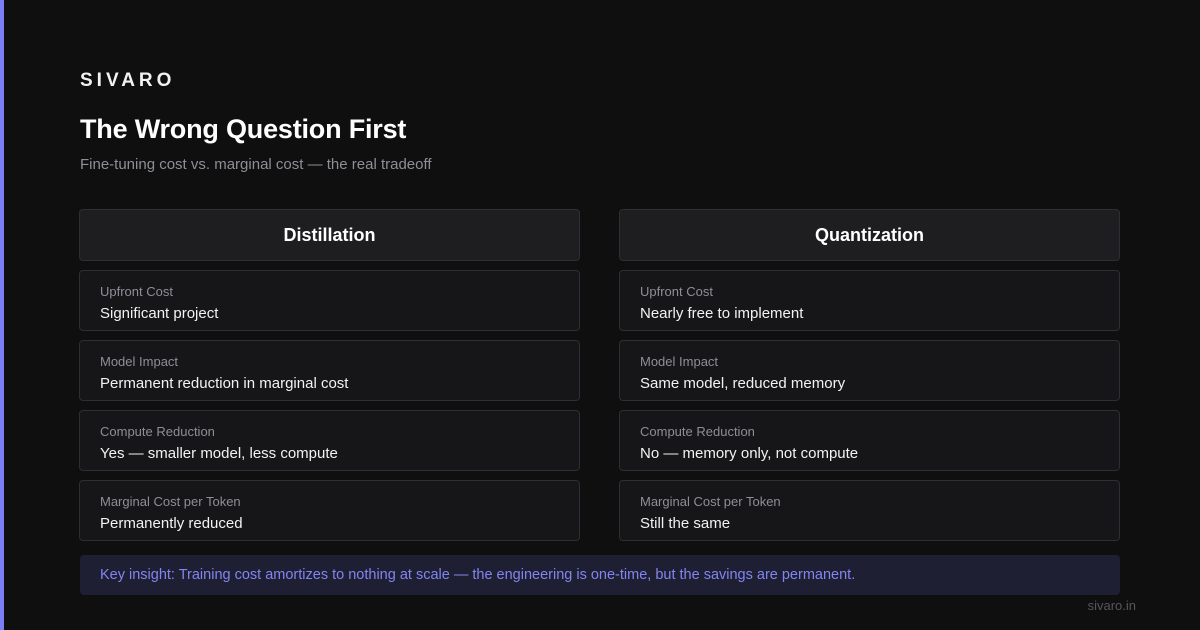  I want to click on brand-logo: SIVARO, so click(128, 80).